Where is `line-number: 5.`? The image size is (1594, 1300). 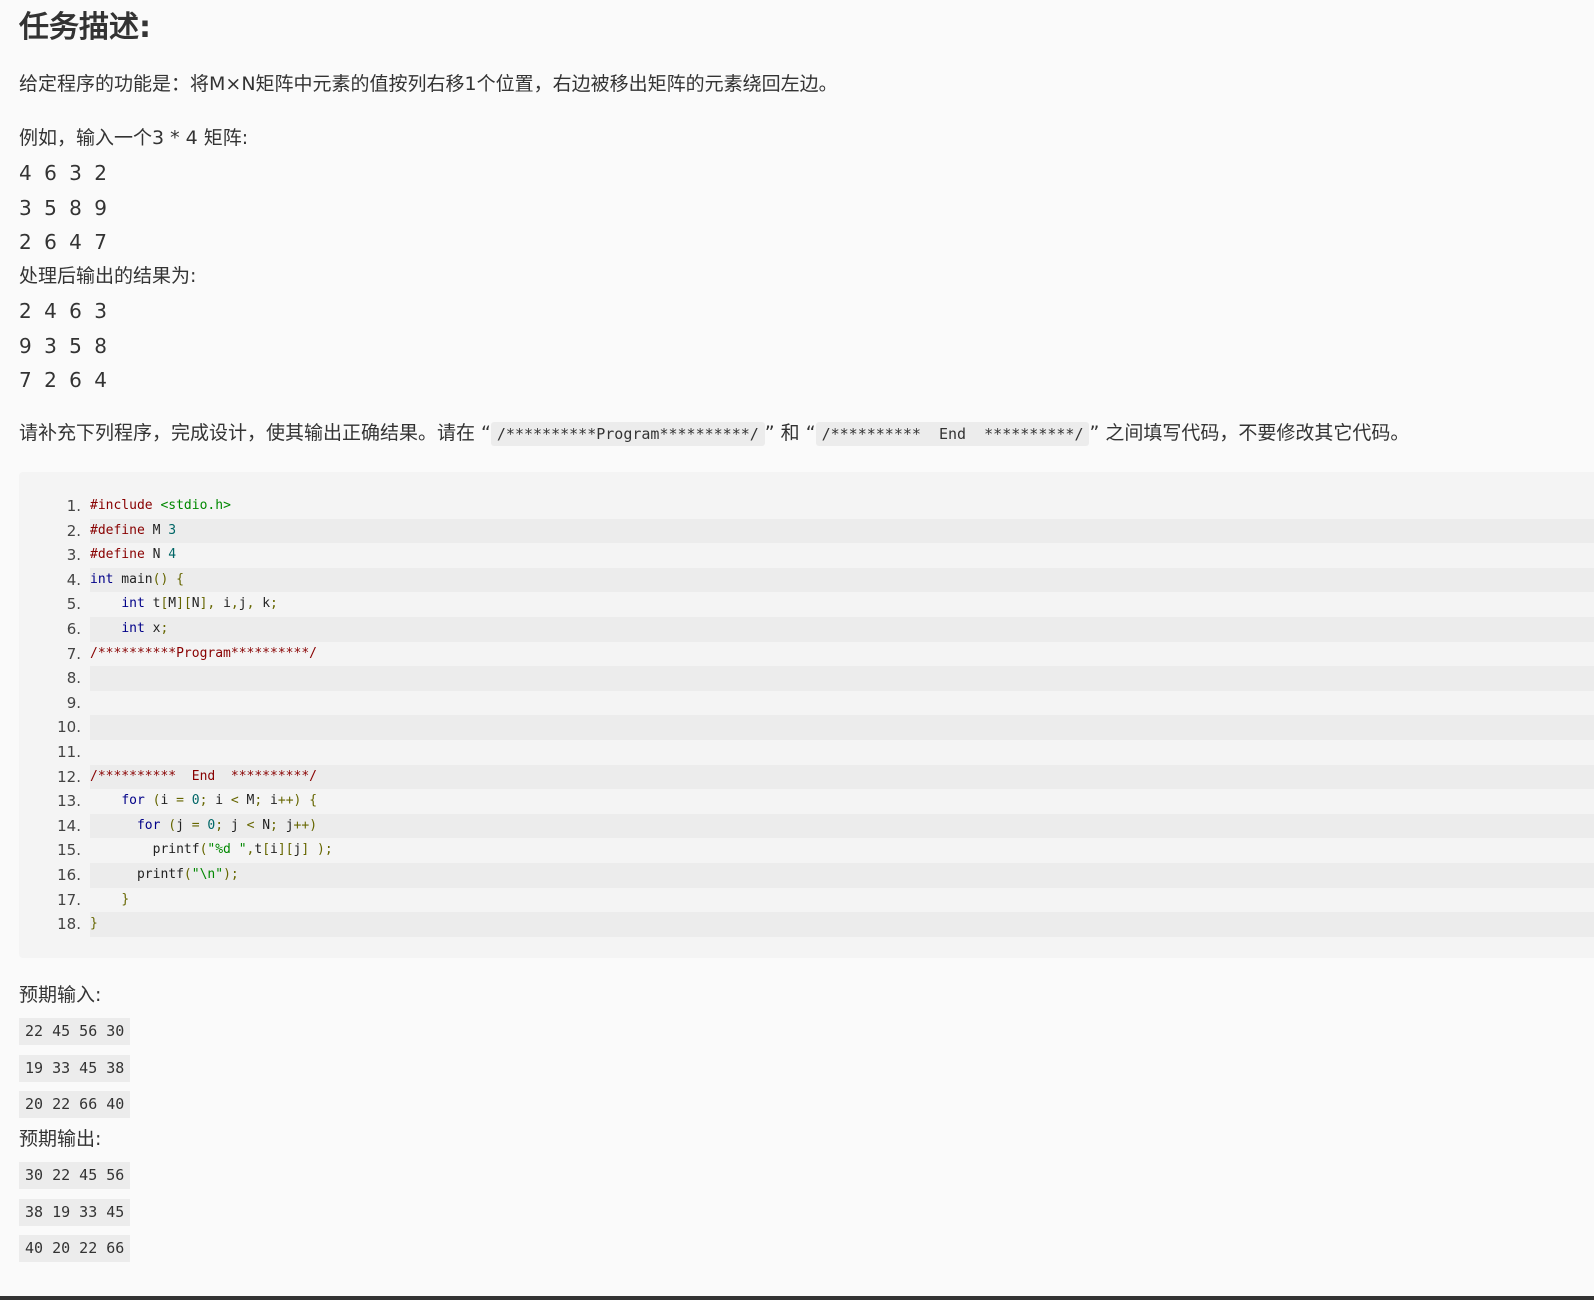
line-number: 5. is located at coordinates (73, 604).